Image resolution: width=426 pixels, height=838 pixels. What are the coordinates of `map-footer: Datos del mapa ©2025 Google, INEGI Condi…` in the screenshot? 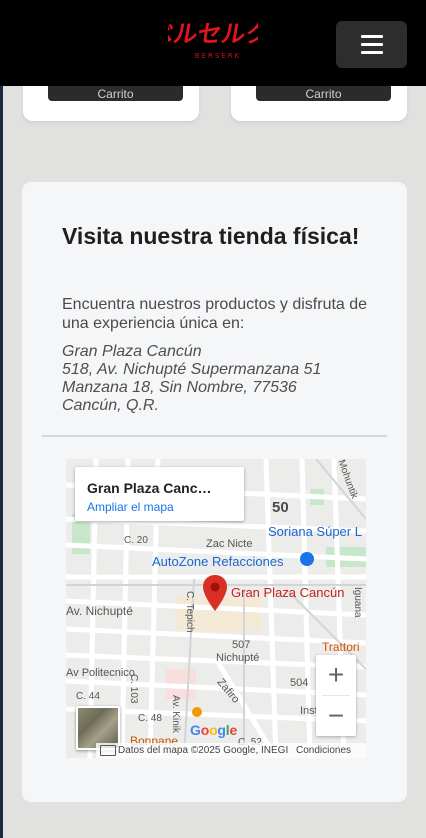 It's located at (231, 750).